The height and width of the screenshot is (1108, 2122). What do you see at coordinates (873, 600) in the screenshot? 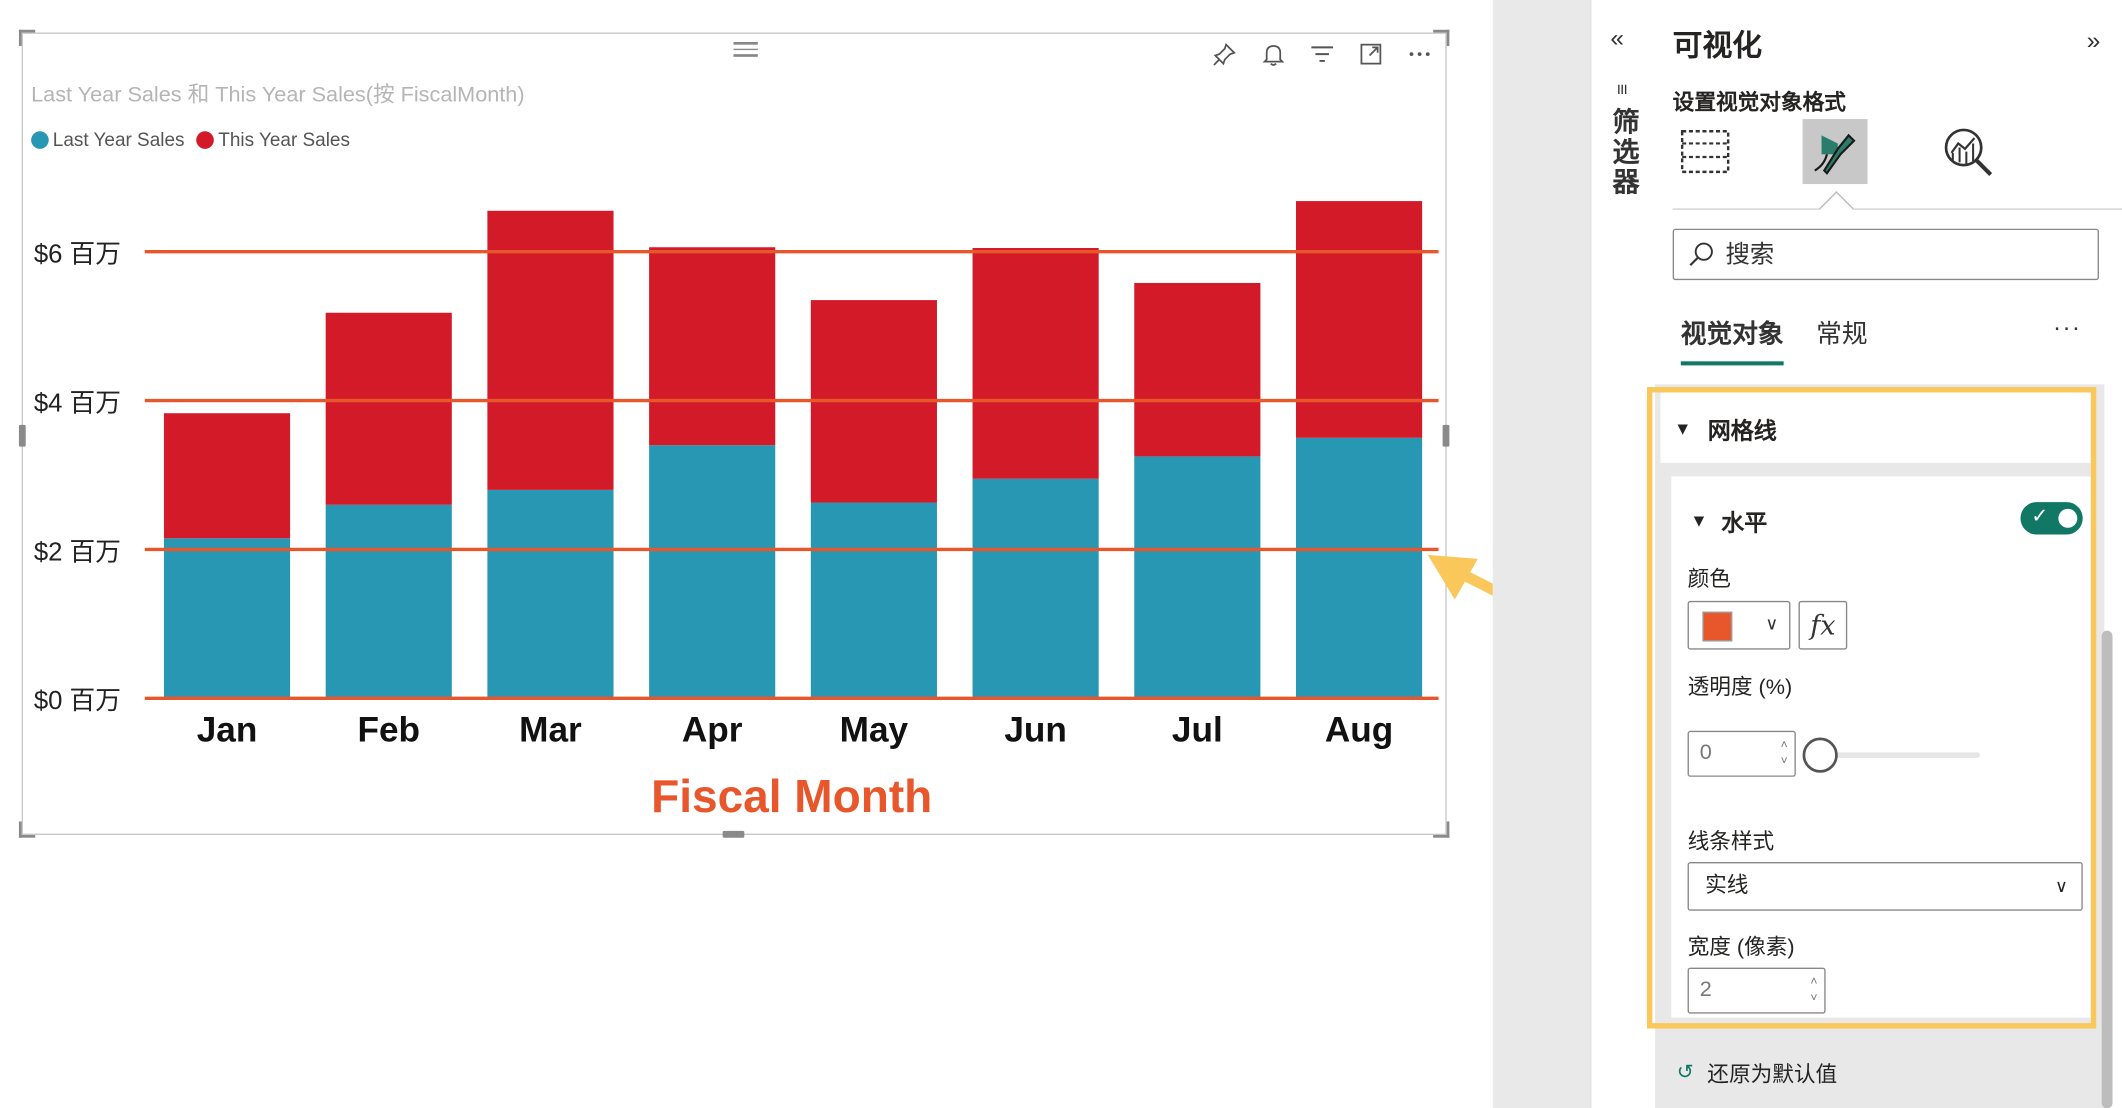
I see `bar-last-year-may` at bounding box center [873, 600].